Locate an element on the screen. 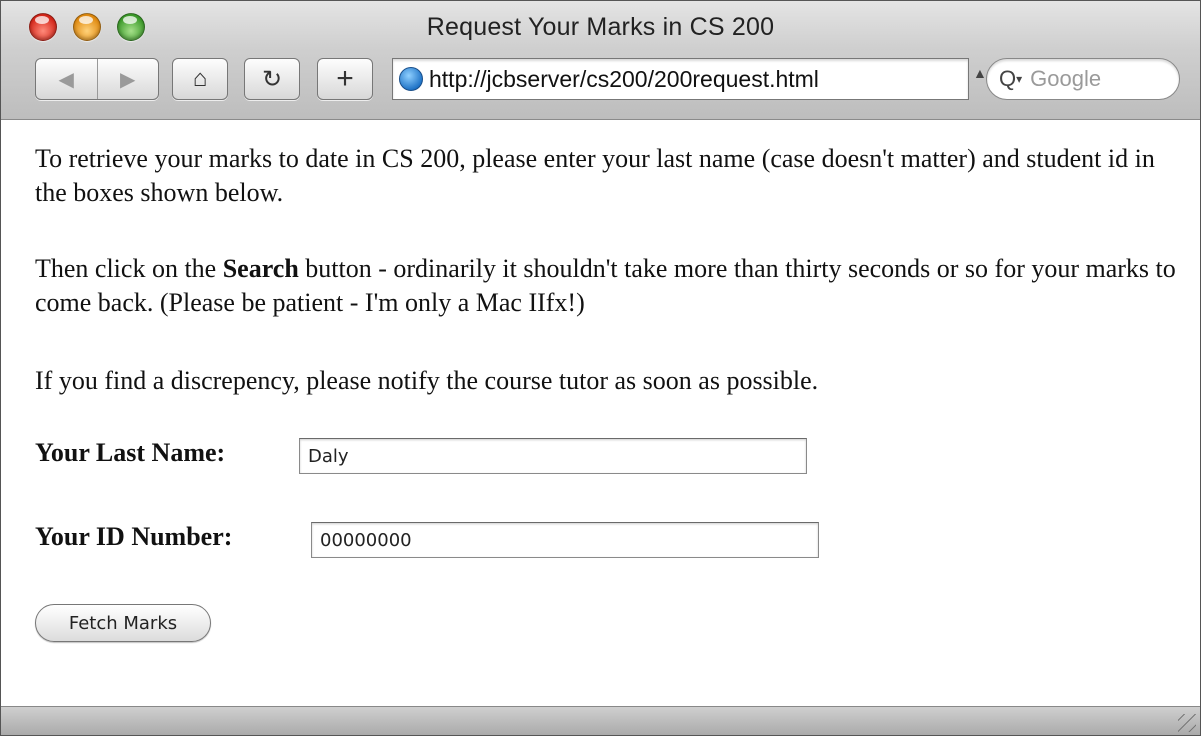  search-icon: Q is located at coordinates (1008, 78).